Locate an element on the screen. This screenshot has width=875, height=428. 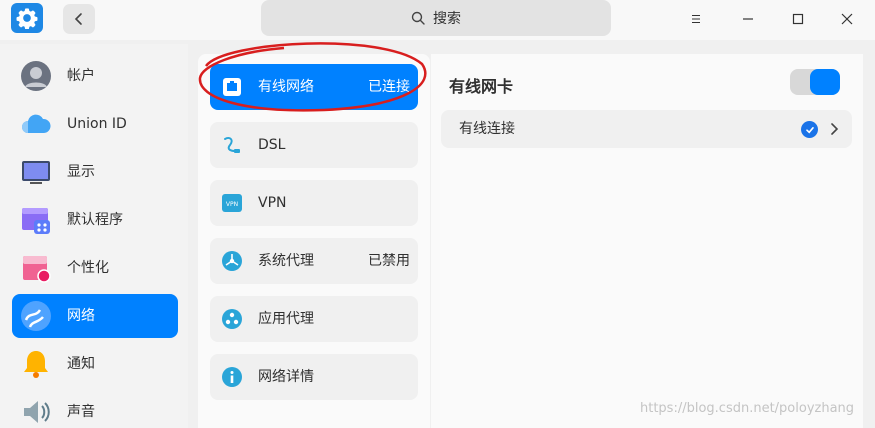
adapter-toggle is located at coordinates (815, 82).